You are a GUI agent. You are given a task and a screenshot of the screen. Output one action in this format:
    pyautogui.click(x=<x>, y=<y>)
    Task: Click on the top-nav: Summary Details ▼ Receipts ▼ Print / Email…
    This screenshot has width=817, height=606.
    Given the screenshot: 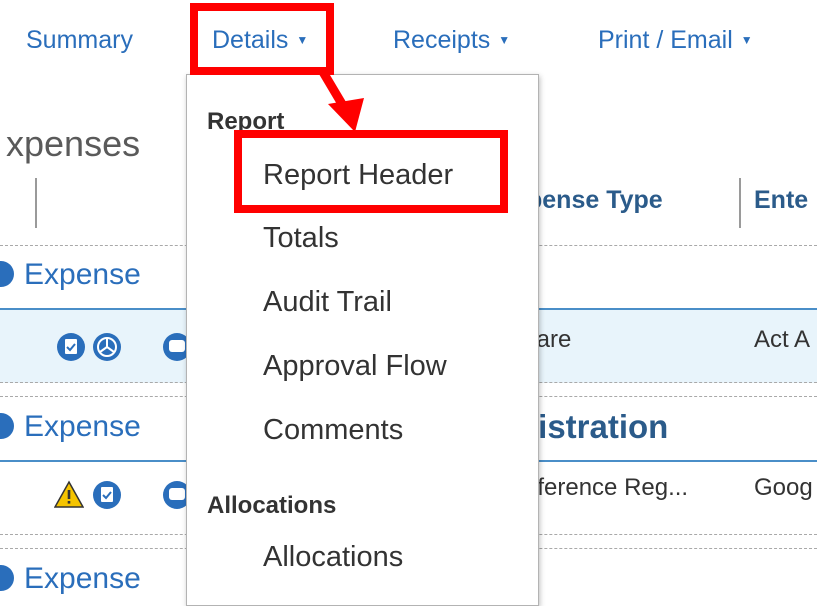 What is the action you would take?
    pyautogui.click(x=408, y=40)
    